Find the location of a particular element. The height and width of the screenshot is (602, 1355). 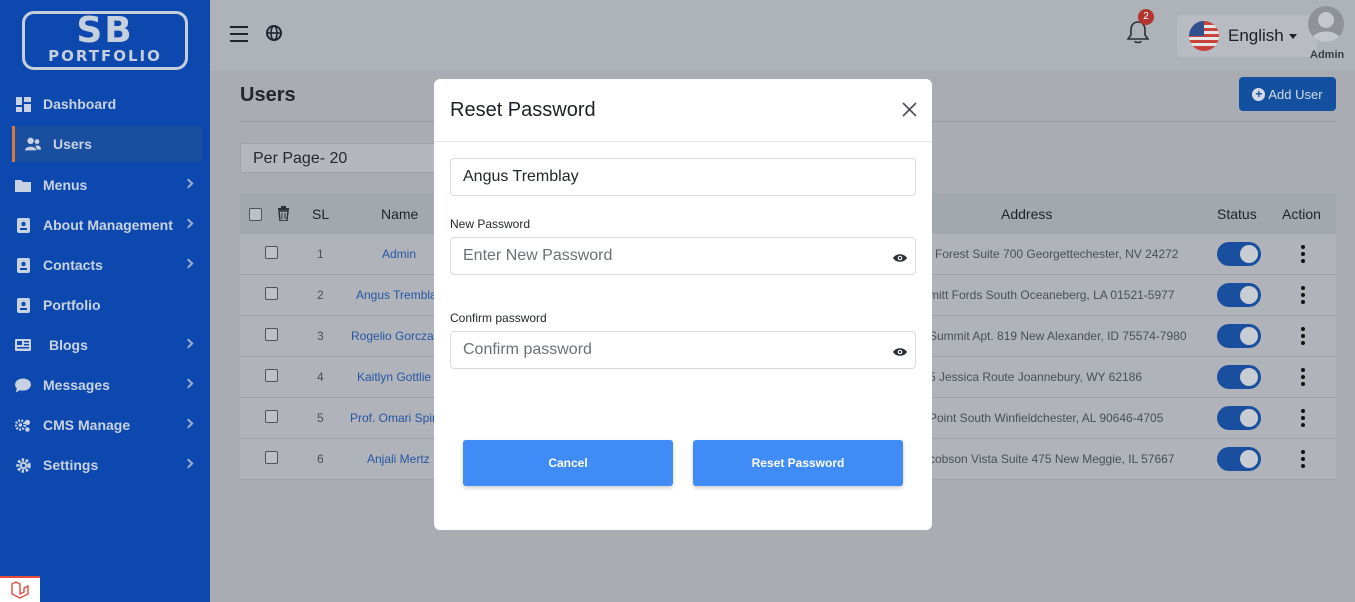

per-page-select: Per Page- 20 is located at coordinates (340, 158).